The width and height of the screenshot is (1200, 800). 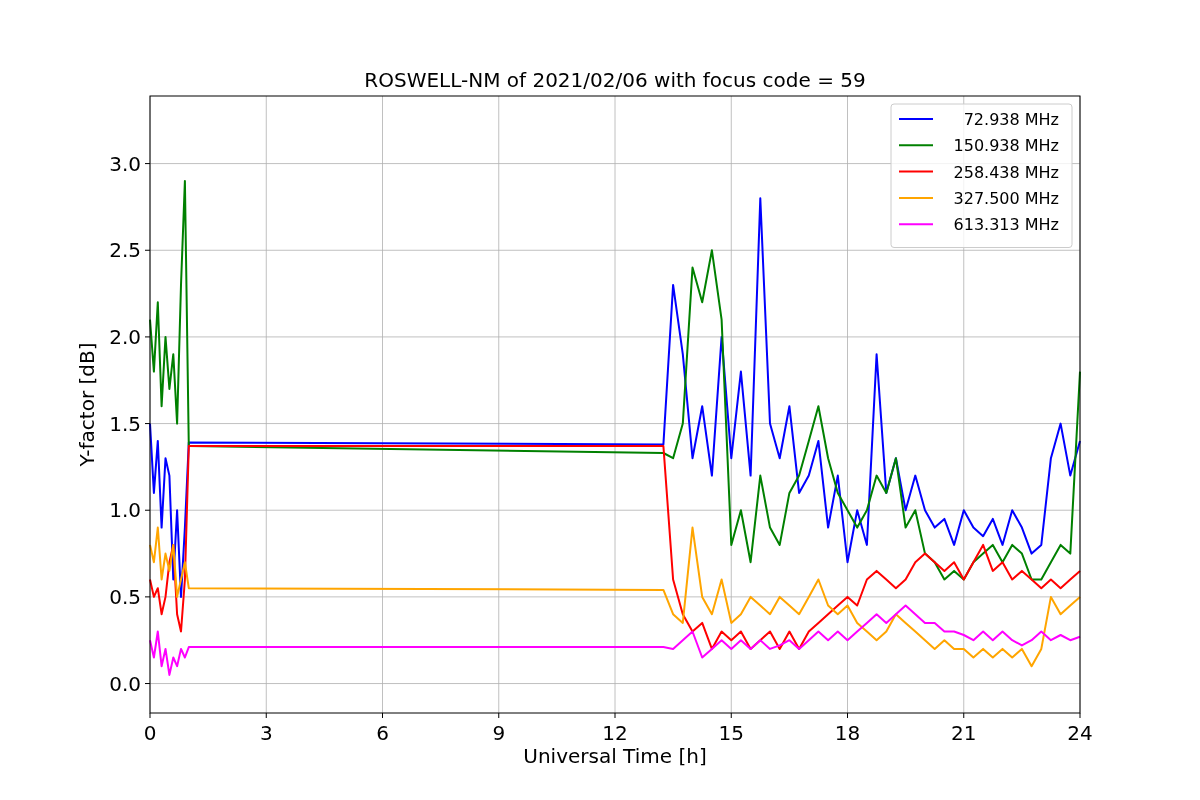 What do you see at coordinates (150, 733) in the screenshot?
I see `tick-label: 0` at bounding box center [150, 733].